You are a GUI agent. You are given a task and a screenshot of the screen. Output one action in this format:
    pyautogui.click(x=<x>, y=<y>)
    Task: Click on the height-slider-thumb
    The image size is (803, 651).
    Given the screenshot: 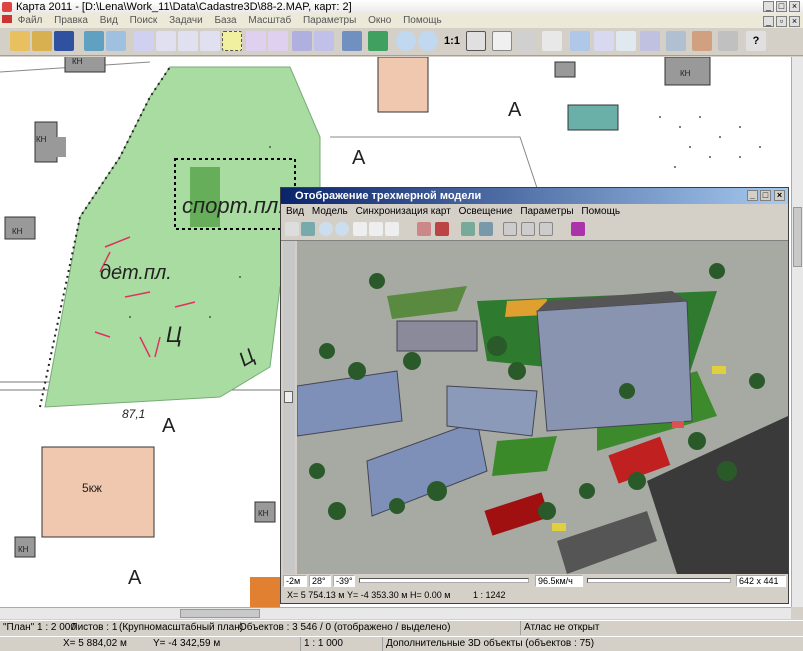 What is the action you would take?
    pyautogui.click(x=288, y=397)
    